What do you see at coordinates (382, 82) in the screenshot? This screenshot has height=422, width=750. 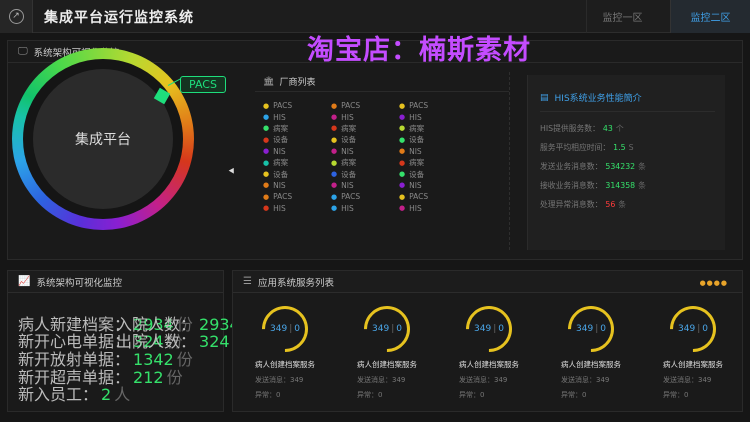 I see `vendor-list-header: 🏛 厂商列表` at bounding box center [382, 82].